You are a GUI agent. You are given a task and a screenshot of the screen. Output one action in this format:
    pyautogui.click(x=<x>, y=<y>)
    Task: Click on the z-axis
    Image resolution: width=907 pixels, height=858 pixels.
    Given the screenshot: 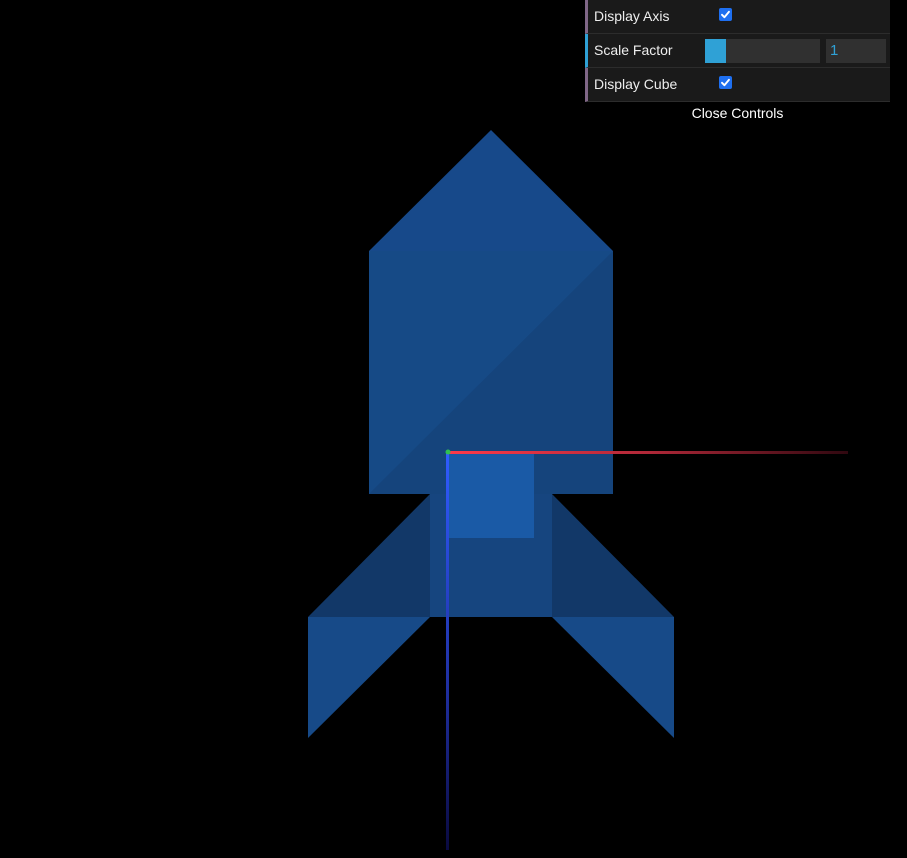 What is the action you would take?
    pyautogui.click(x=447, y=651)
    